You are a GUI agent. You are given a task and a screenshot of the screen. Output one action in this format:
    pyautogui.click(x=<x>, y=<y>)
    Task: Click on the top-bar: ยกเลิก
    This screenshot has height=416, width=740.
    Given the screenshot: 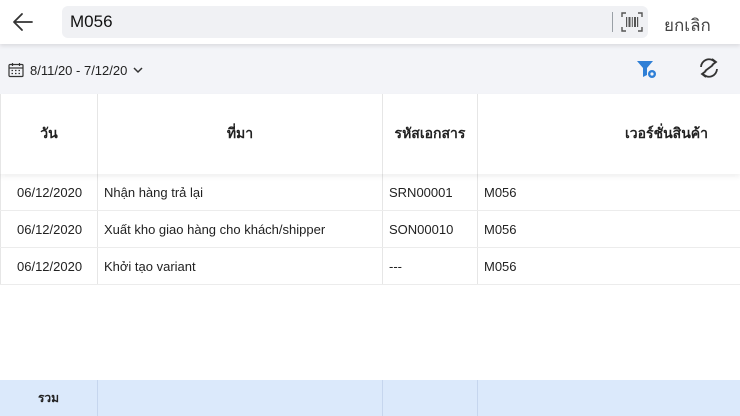 What is the action you would take?
    pyautogui.click(x=370, y=22)
    